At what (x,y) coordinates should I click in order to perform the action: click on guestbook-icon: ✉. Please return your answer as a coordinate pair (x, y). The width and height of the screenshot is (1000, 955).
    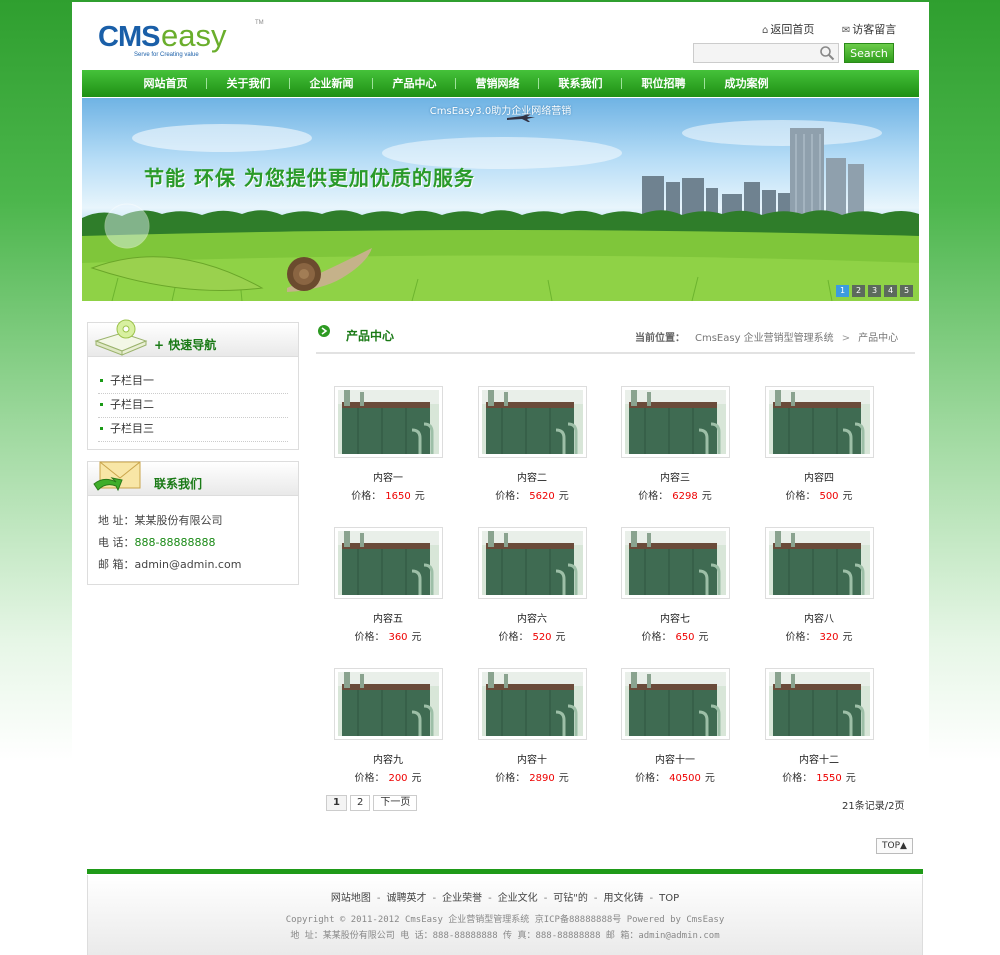
    Looking at the image, I should click on (846, 30).